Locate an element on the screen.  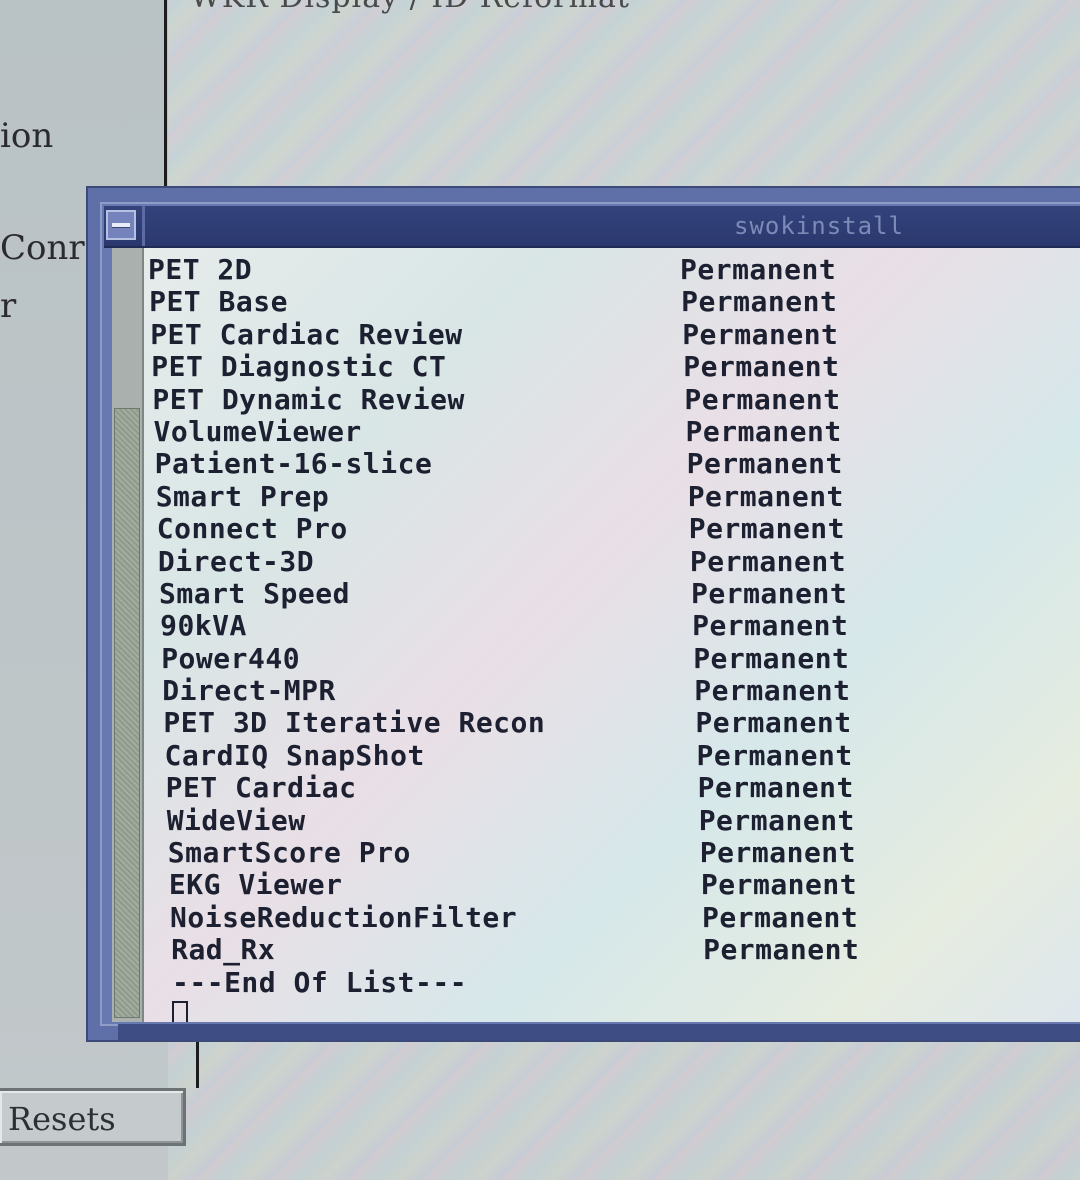
license-row: PET Cardiac Permanent is located at coordinates (623, 788).